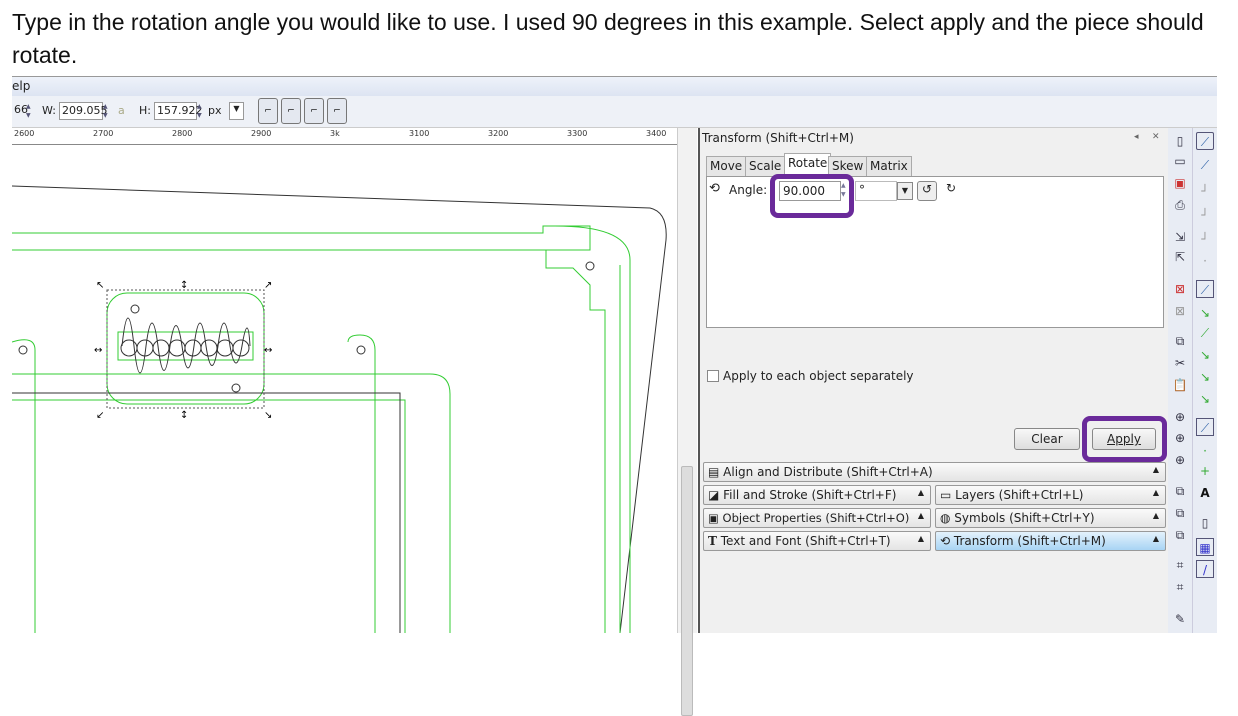  What do you see at coordinates (1180, 205) in the screenshot?
I see `print-icon: ⎙` at bounding box center [1180, 205].